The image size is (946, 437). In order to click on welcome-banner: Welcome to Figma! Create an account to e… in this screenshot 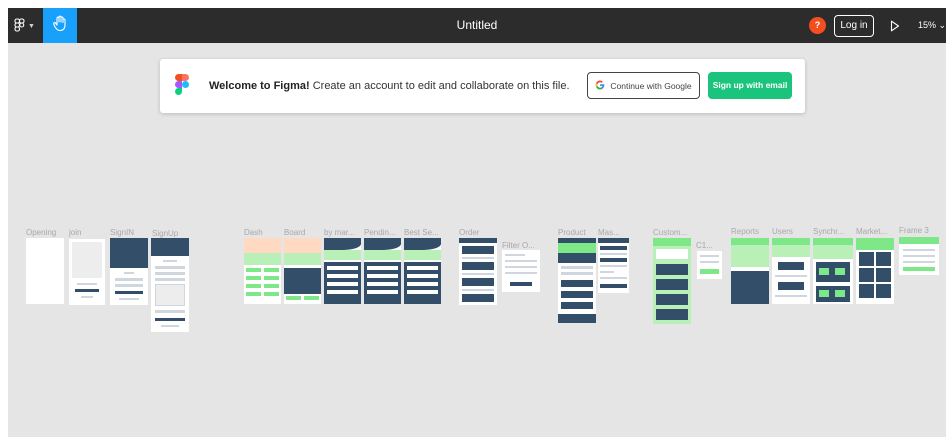, I will do `click(482, 86)`.